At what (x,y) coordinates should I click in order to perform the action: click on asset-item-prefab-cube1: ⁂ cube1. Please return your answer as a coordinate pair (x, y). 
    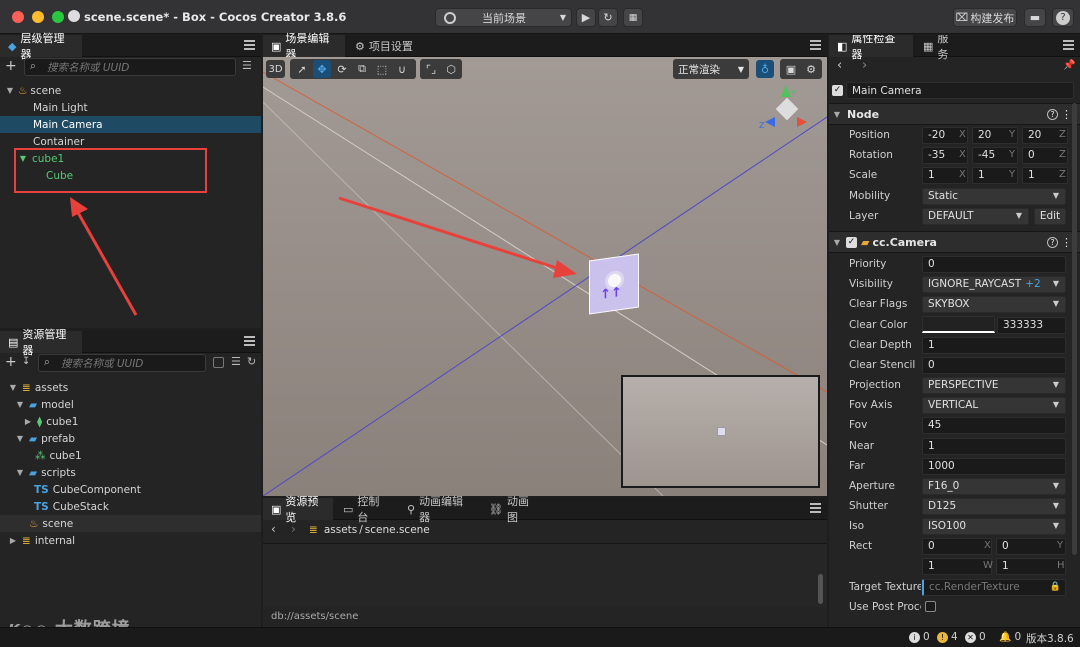
    Looking at the image, I should click on (130, 455).